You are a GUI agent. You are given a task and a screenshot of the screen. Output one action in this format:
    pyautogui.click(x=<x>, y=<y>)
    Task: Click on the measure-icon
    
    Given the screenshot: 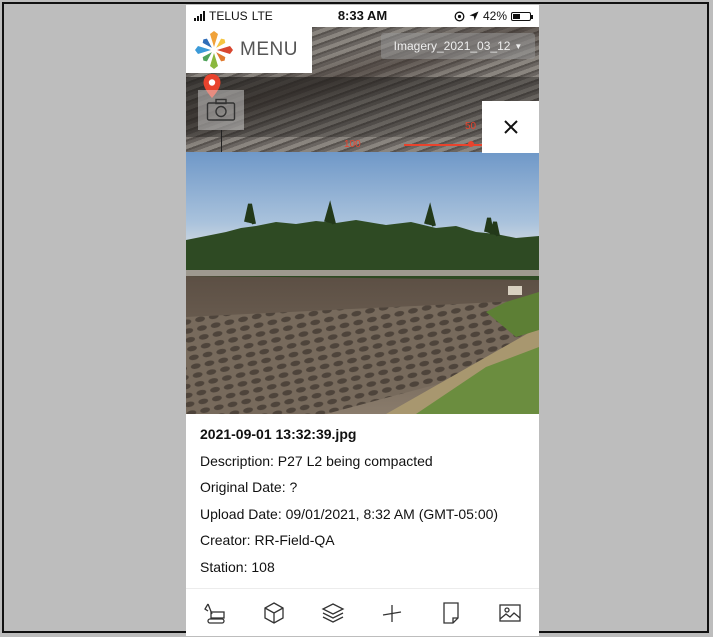 What is the action you would take?
    pyautogui.click(x=391, y=613)
    